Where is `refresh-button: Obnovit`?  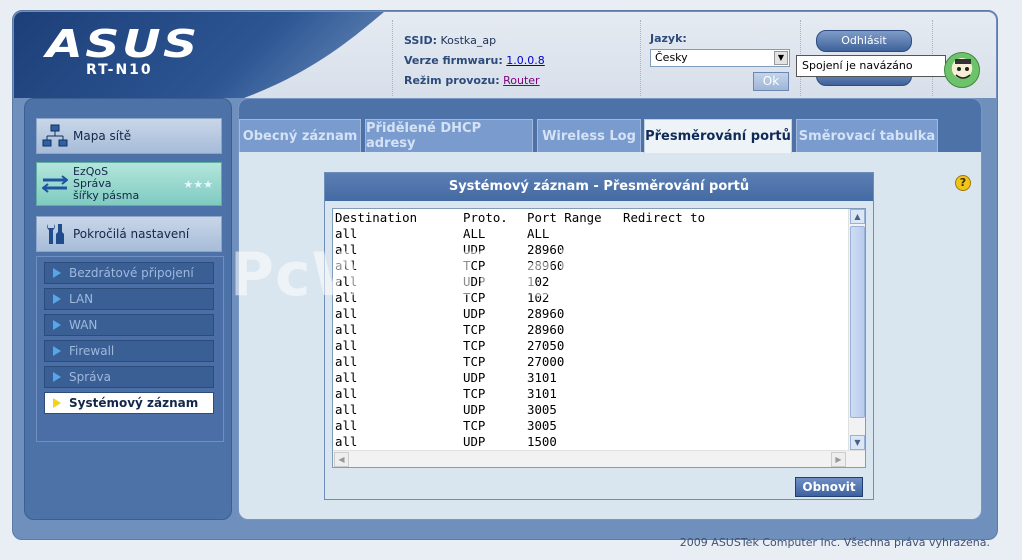
refresh-button: Obnovit is located at coordinates (829, 487).